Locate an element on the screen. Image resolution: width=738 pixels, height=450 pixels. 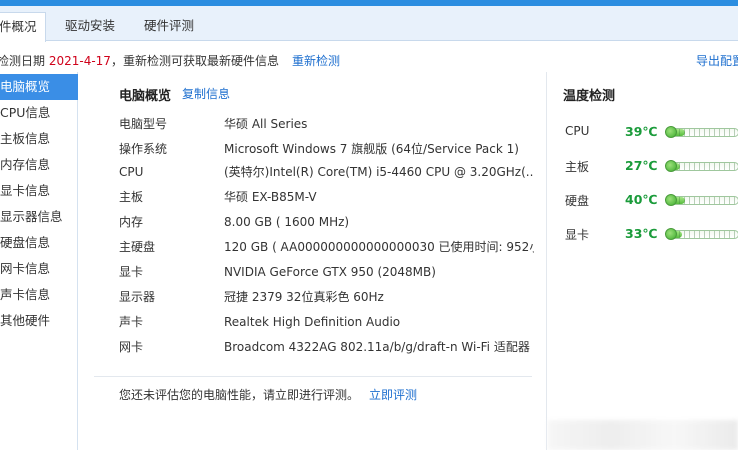
spec-key: 内存 is located at coordinates (131, 222).